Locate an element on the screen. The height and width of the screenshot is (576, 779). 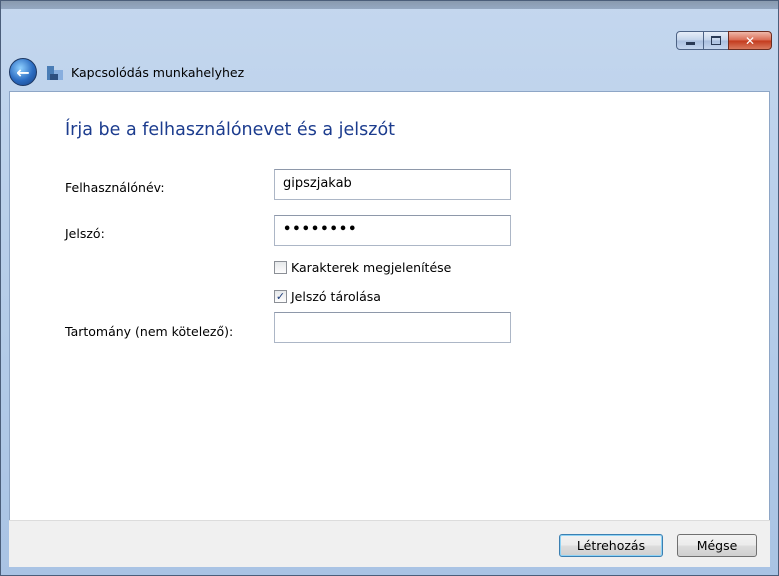
window-controls: ✕ is located at coordinates (724, 40).